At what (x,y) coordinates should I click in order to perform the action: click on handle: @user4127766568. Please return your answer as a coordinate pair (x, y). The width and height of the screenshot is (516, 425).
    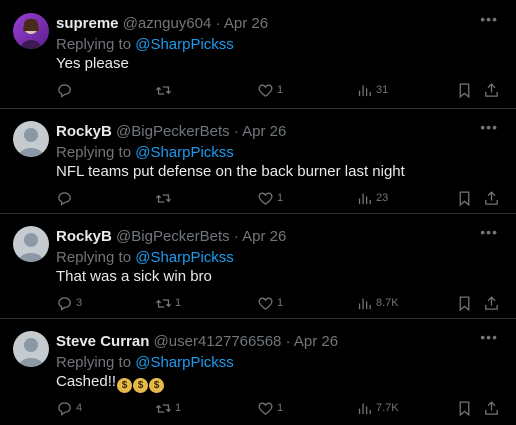
    Looking at the image, I should click on (218, 341).